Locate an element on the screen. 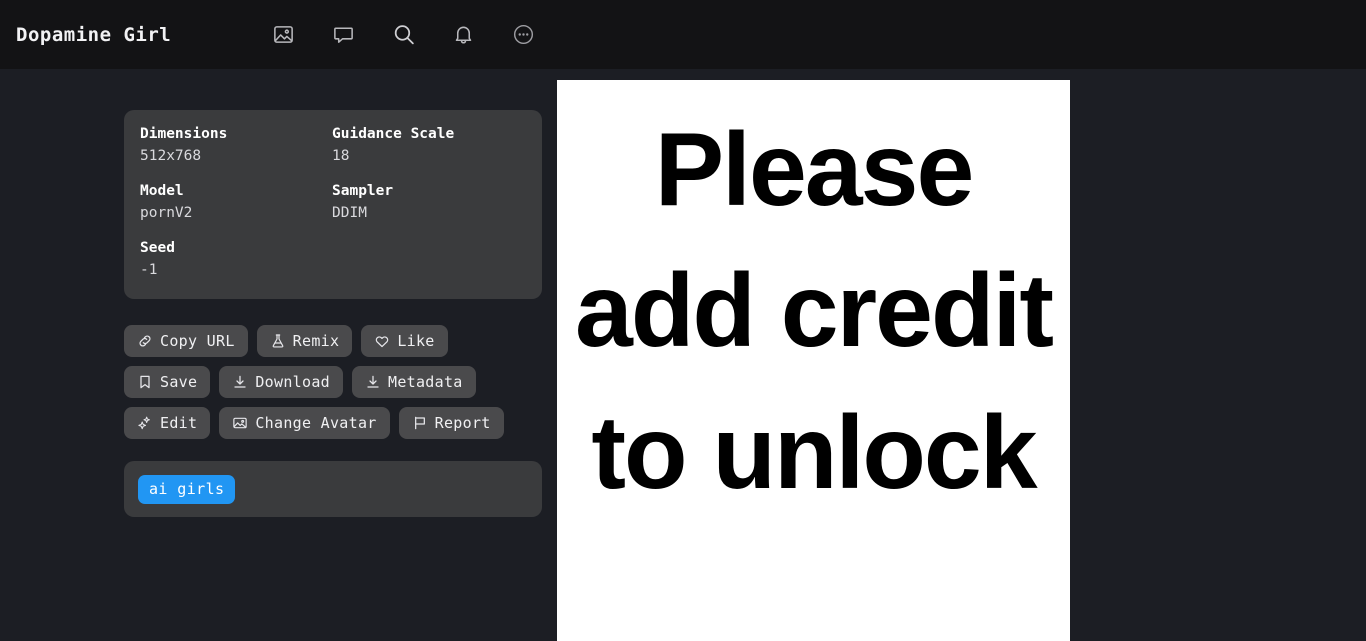 This screenshot has width=1366, height=641. sparkles-icon is located at coordinates (145, 423).